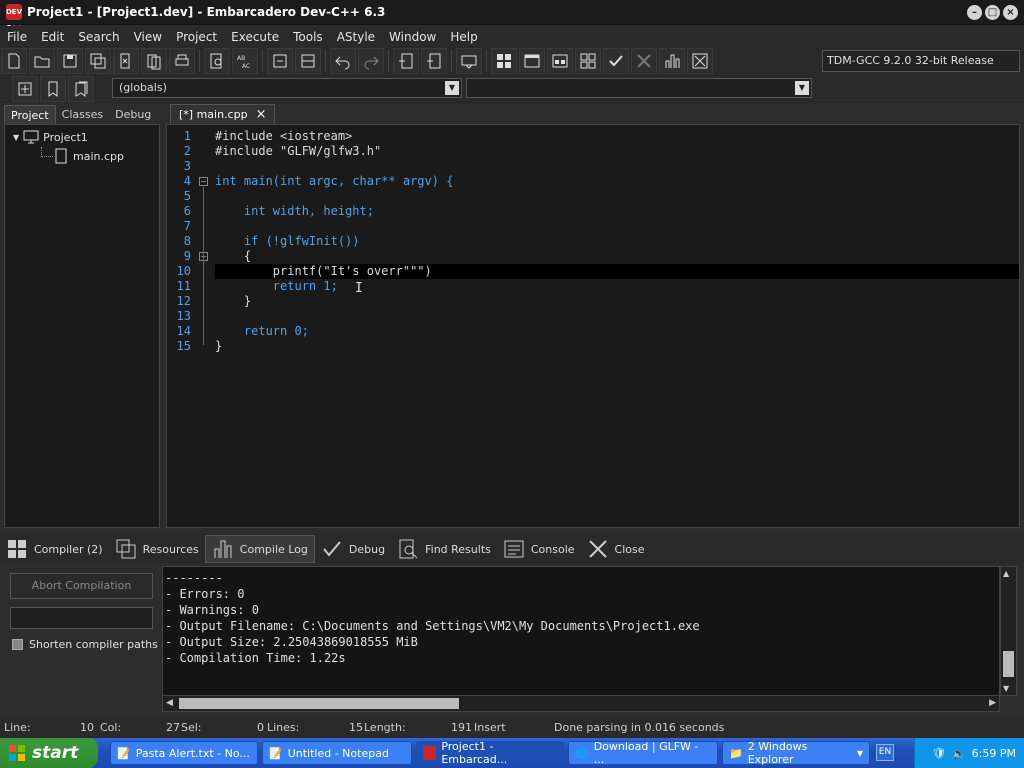  I want to click on stop-execution-button, so click(644, 61).